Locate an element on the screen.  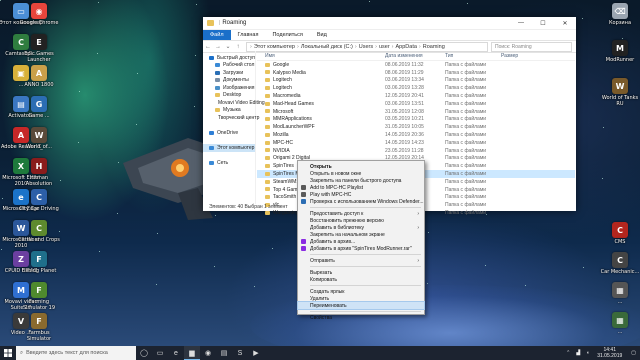
breadcrumb-item: user is located at coordinates (384, 47).